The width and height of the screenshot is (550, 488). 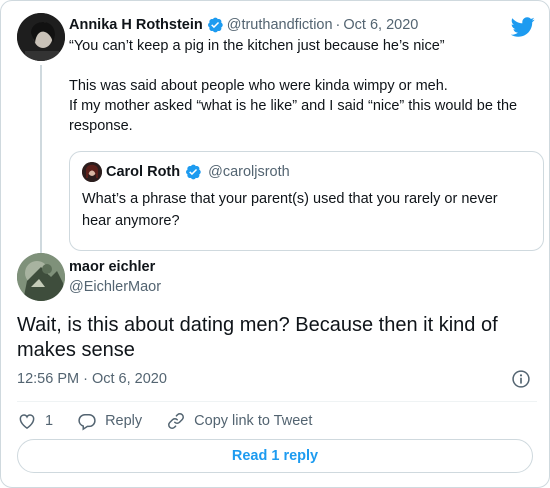 I want to click on heart-icon, so click(x=27, y=421).